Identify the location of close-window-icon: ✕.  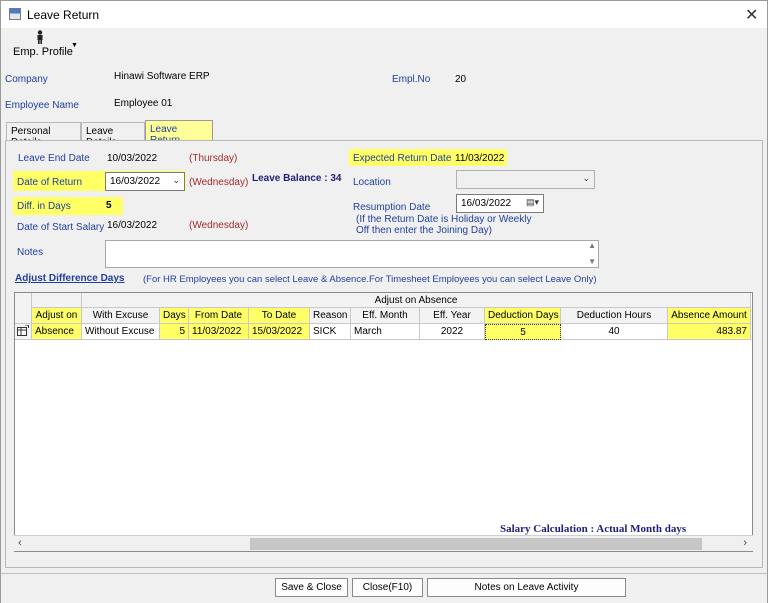
(751, 15).